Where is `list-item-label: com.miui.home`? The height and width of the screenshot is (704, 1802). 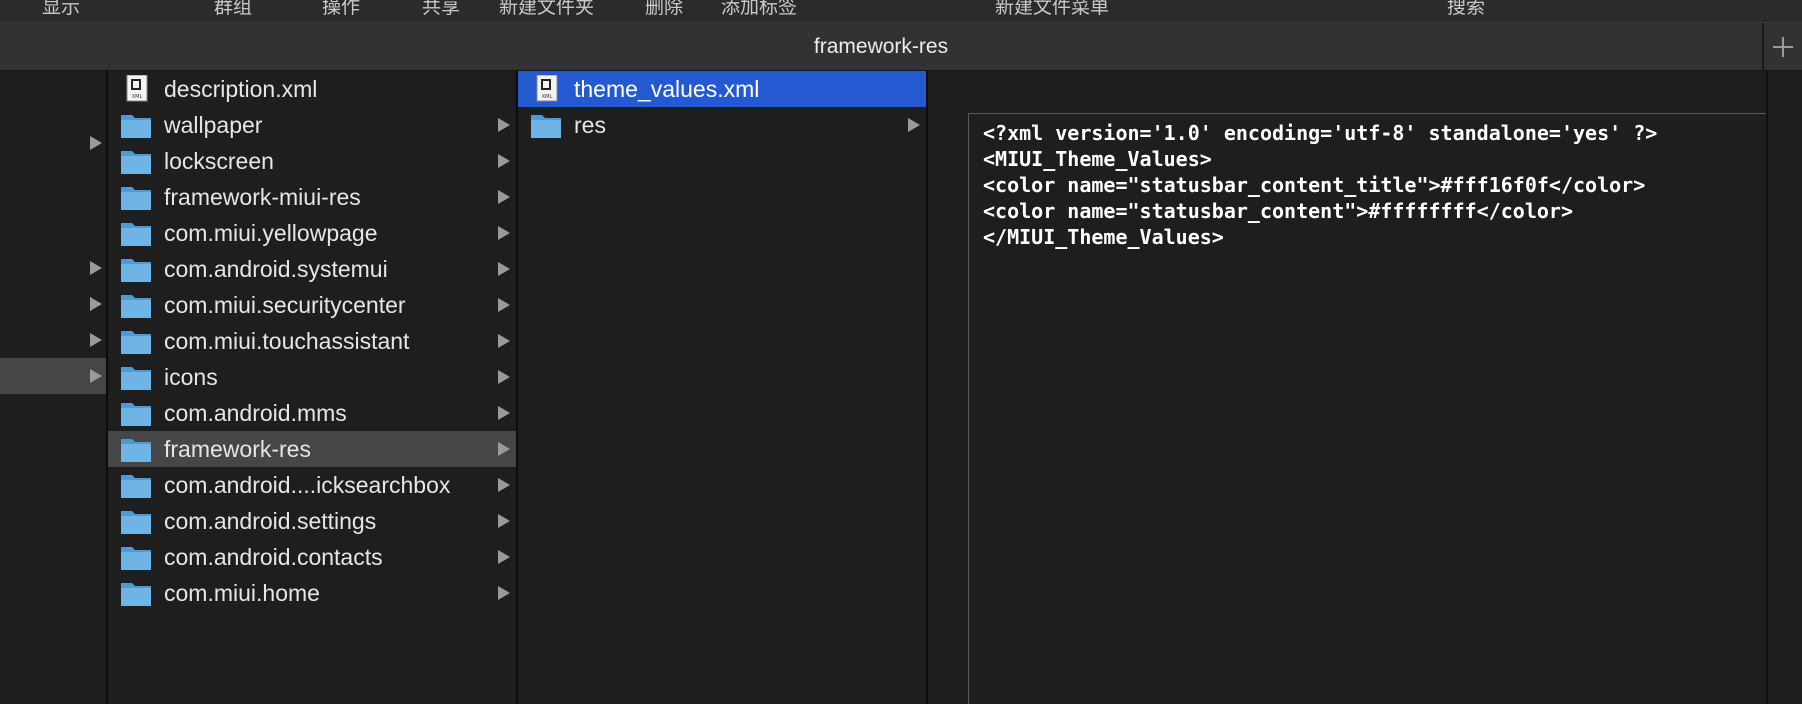
list-item-label: com.miui.home is located at coordinates (242, 593).